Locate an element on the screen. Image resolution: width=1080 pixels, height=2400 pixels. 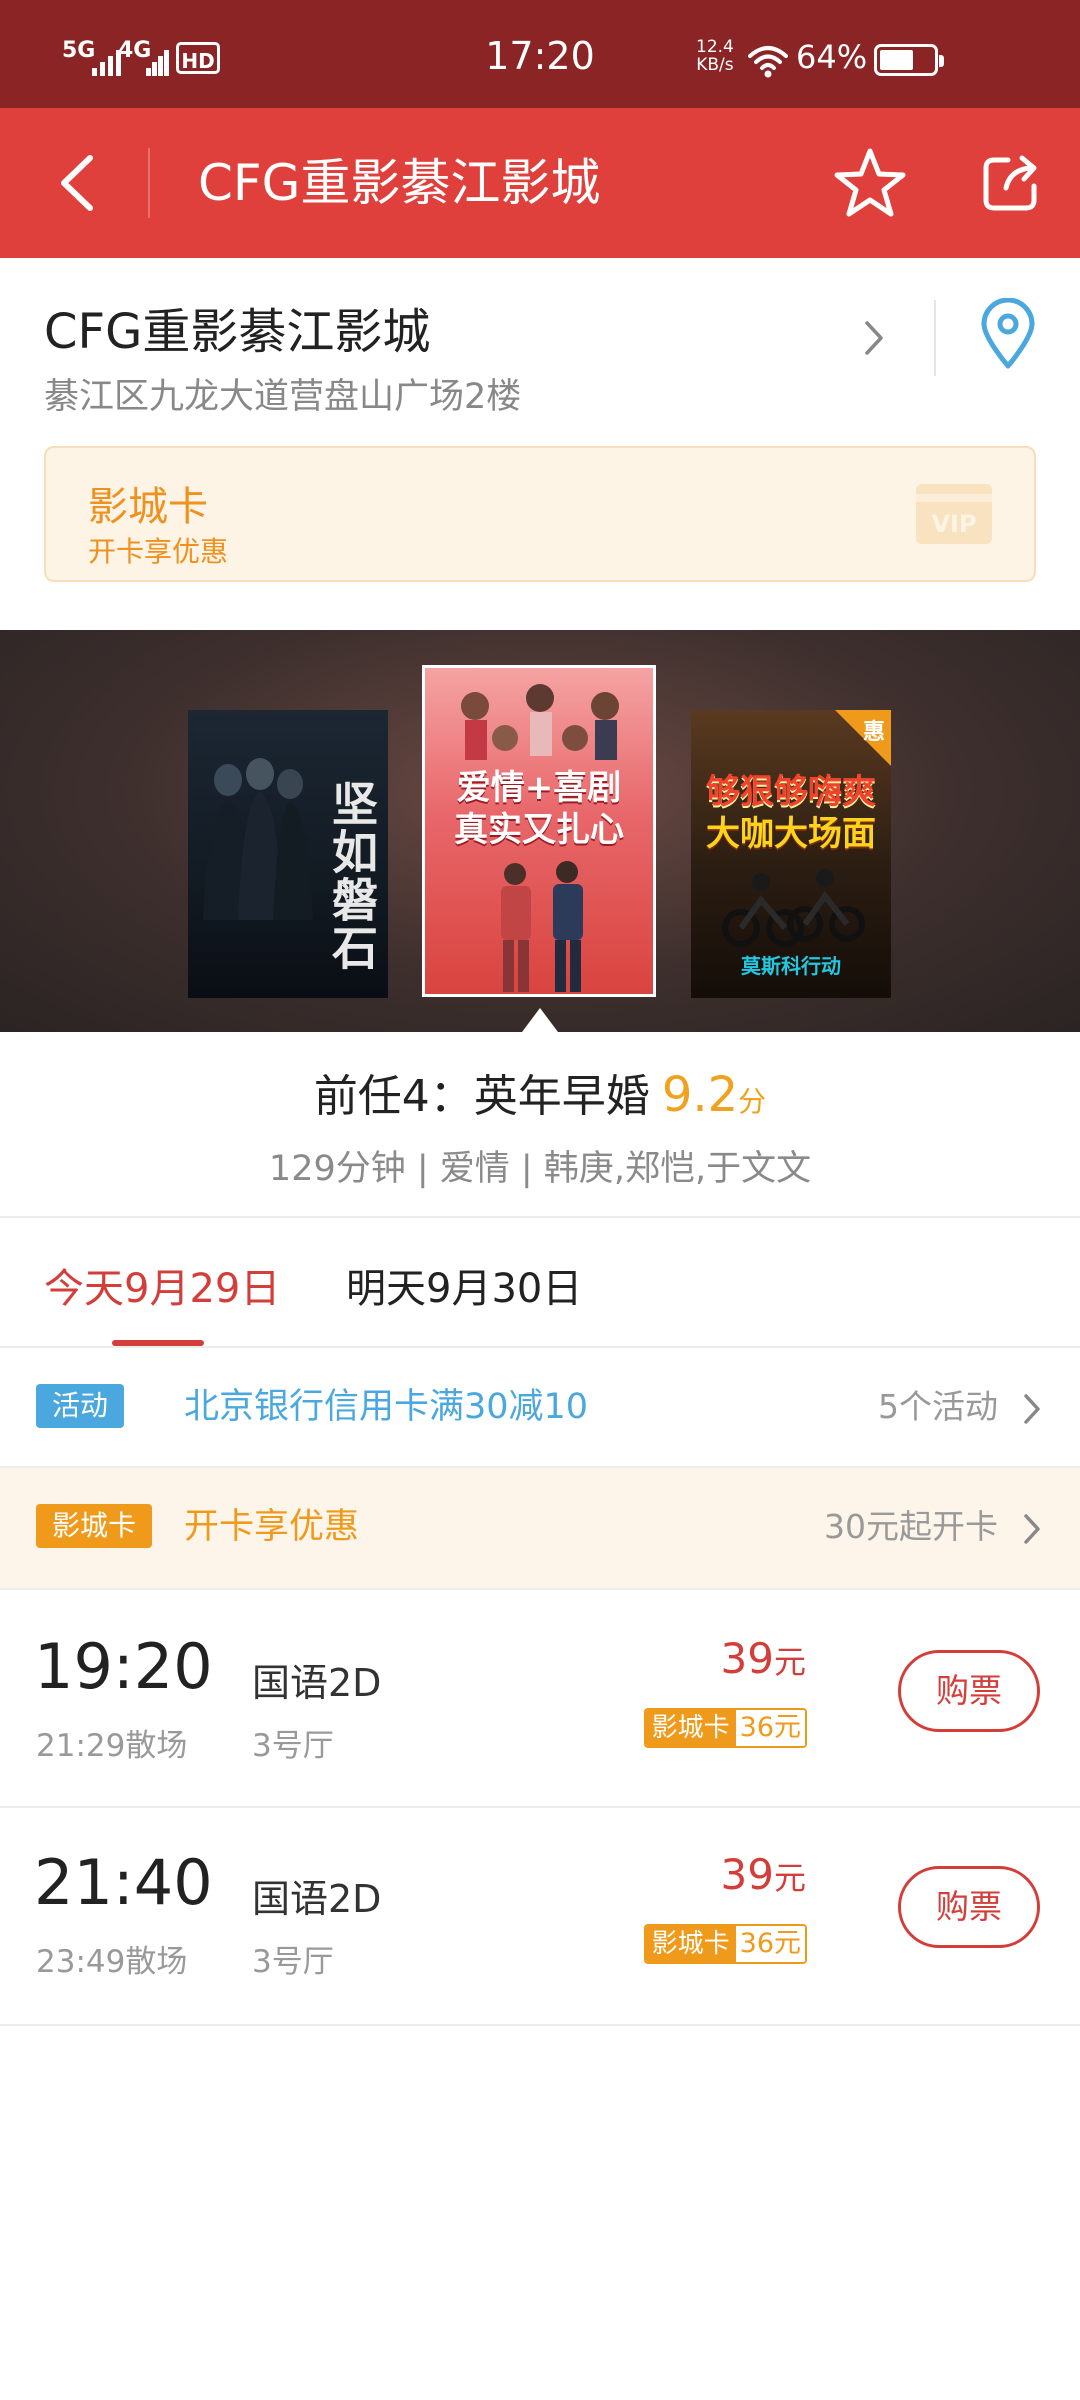
start-time: 19:20 is located at coordinates (123, 1666).